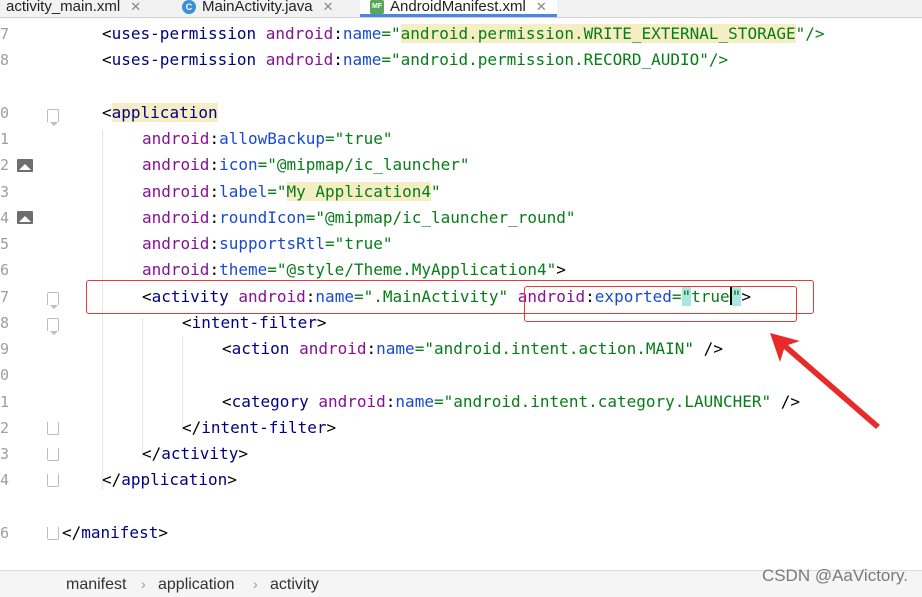  What do you see at coordinates (834, 575) in the screenshot?
I see `watermark: CSDN @AaVictory.` at bounding box center [834, 575].